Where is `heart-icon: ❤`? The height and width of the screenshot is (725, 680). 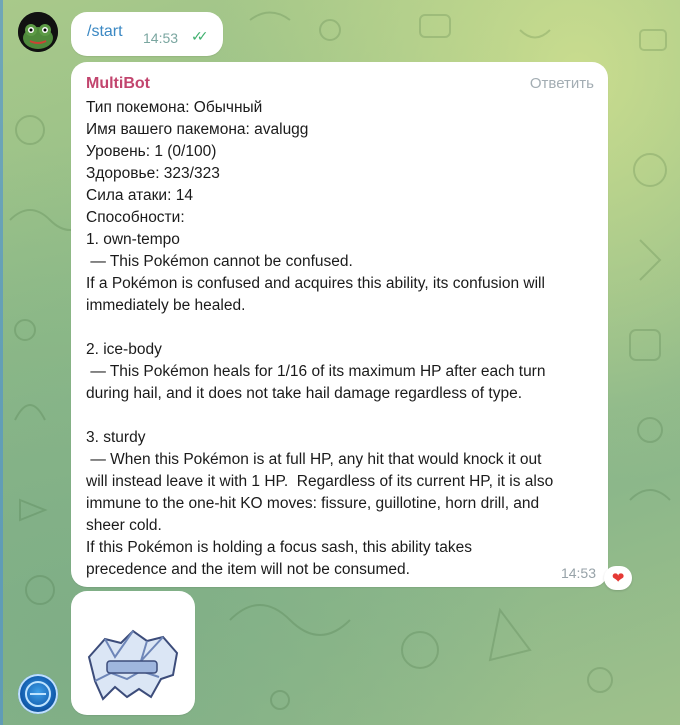 heart-icon: ❤ is located at coordinates (618, 578).